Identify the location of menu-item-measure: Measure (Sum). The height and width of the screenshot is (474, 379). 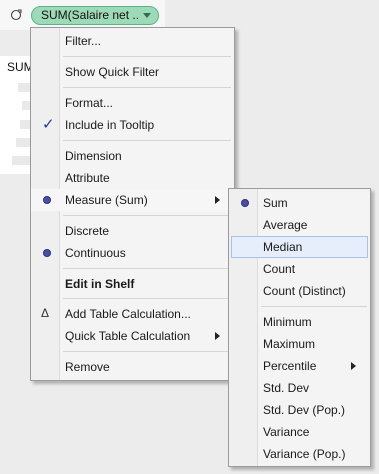
(132, 200).